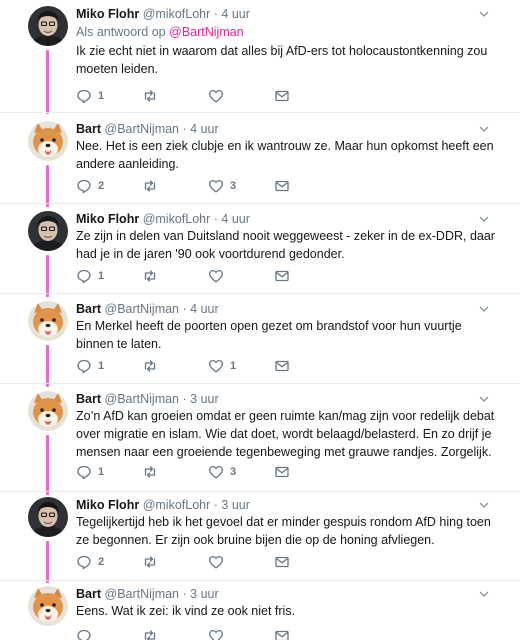 The height and width of the screenshot is (640, 520). I want to click on like-count: 3, so click(233, 186).